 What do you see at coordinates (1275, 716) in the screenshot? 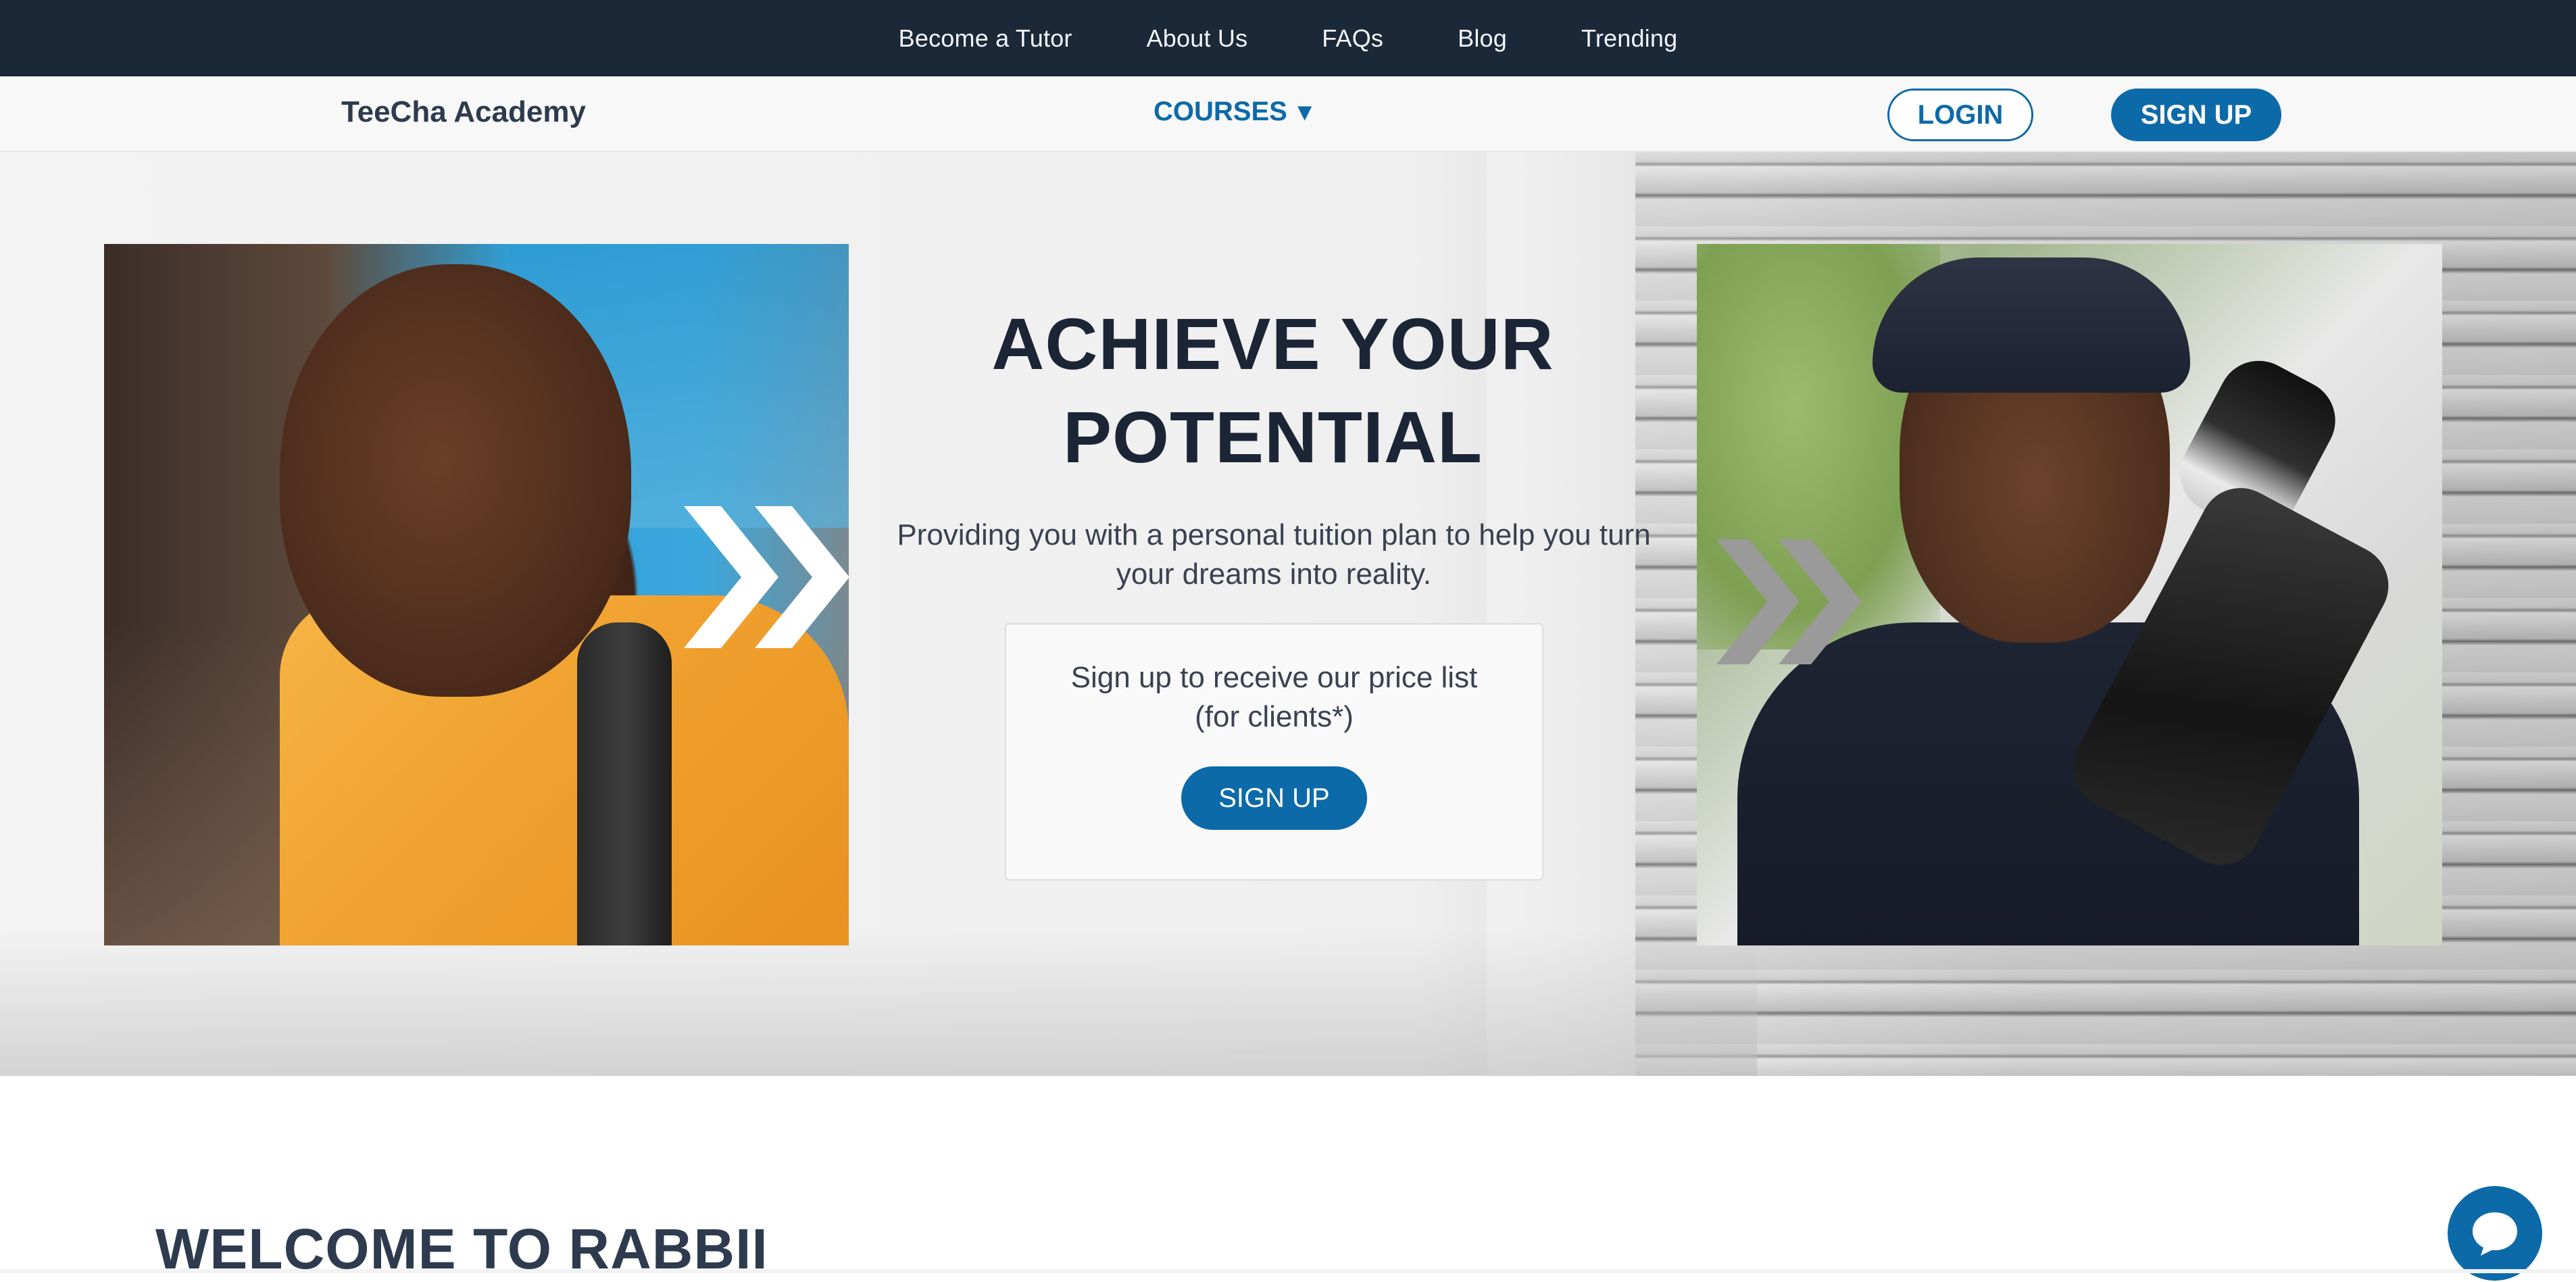
I see `price-list-text-line-2: (for clients*)` at bounding box center [1275, 716].